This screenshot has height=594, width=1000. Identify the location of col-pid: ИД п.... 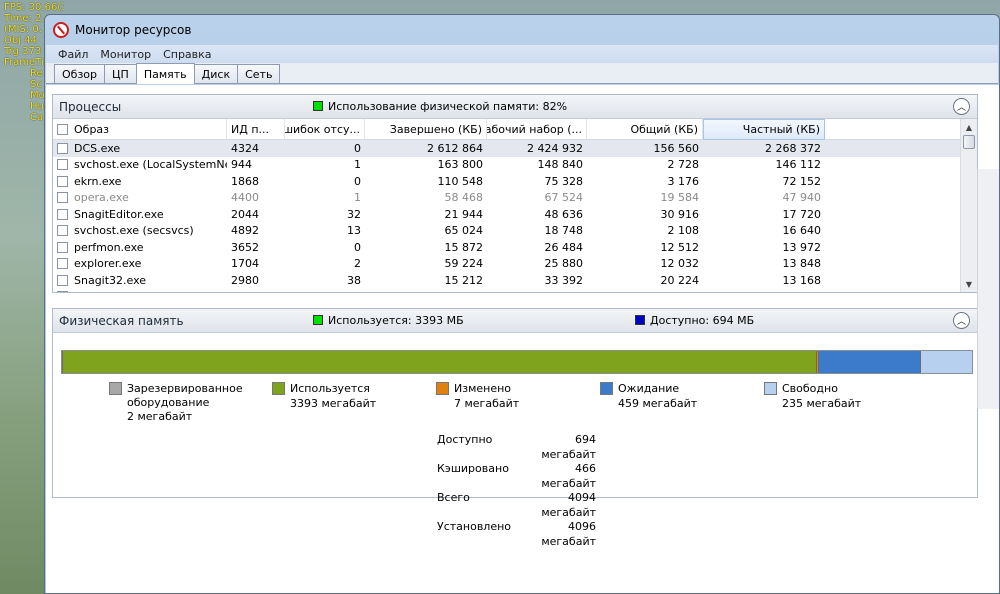
(256, 129).